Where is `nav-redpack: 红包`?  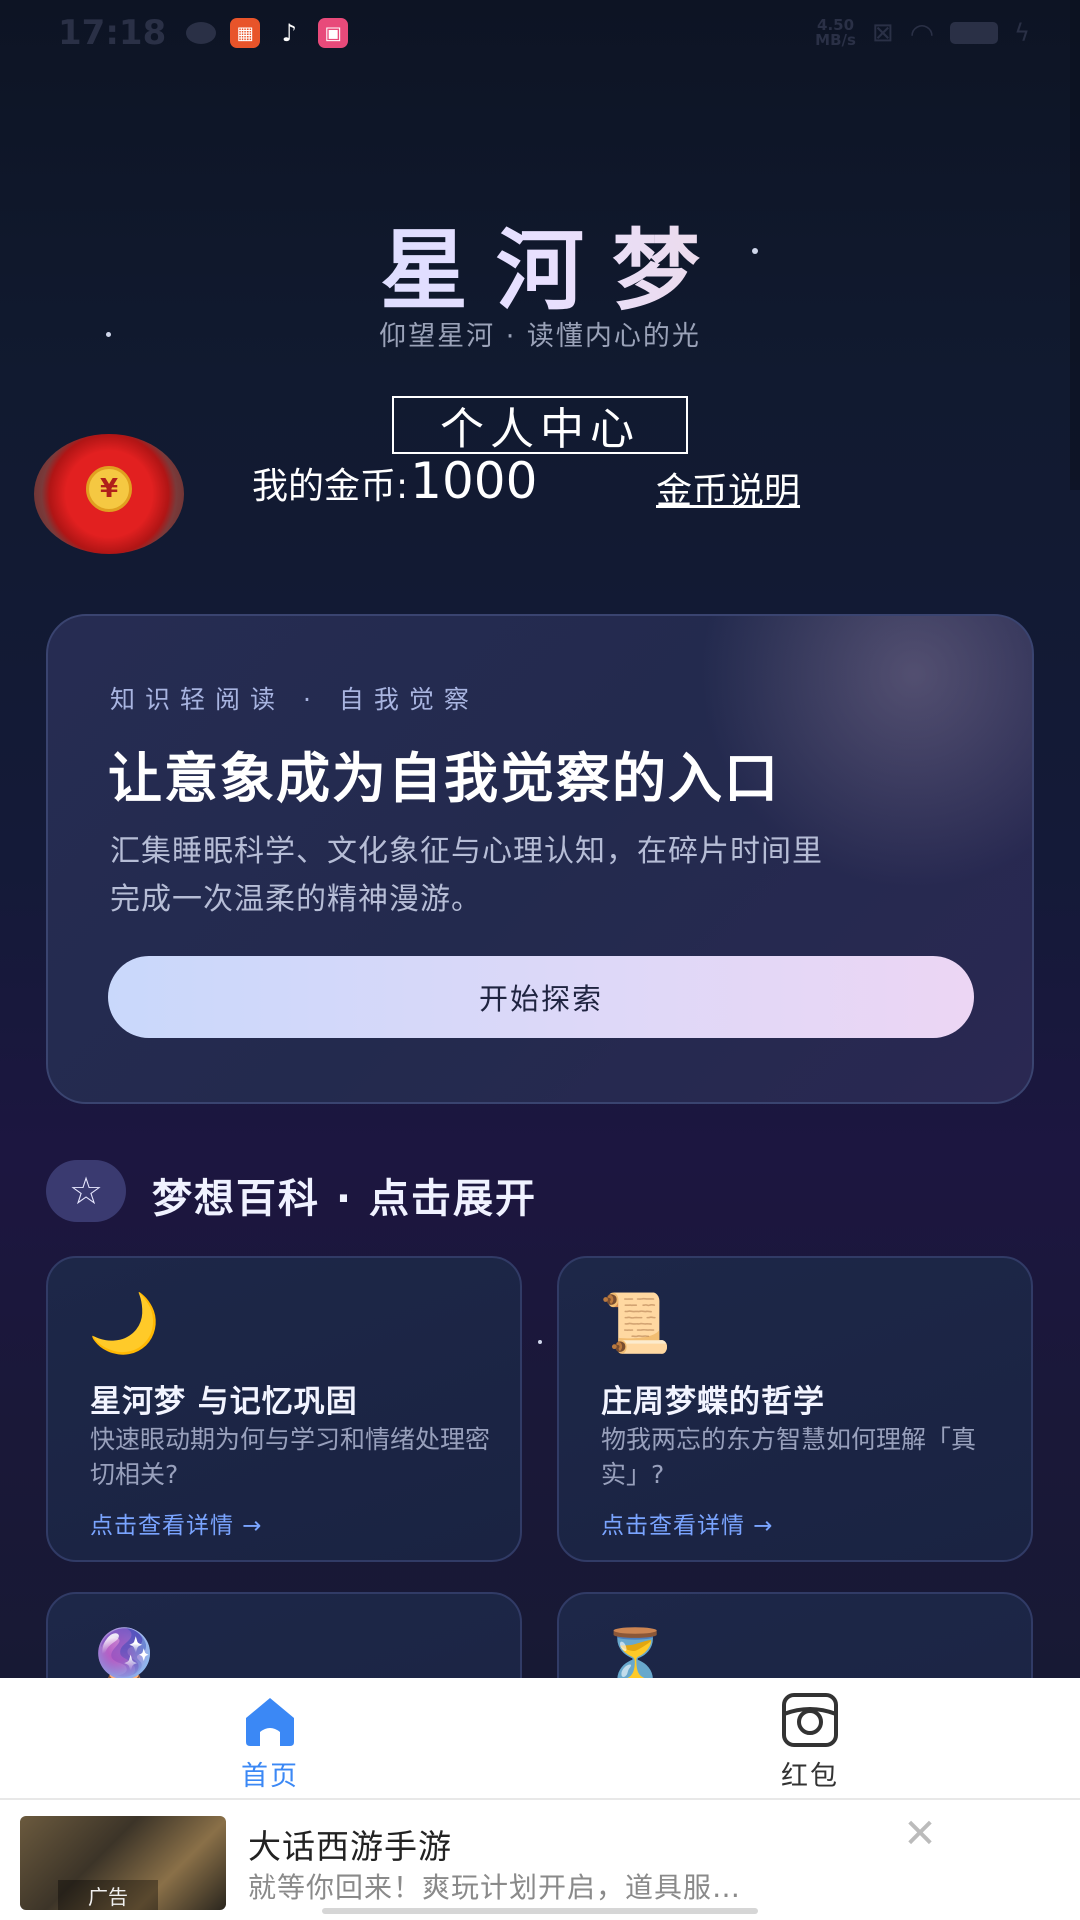 nav-redpack: 红包 is located at coordinates (810, 1738).